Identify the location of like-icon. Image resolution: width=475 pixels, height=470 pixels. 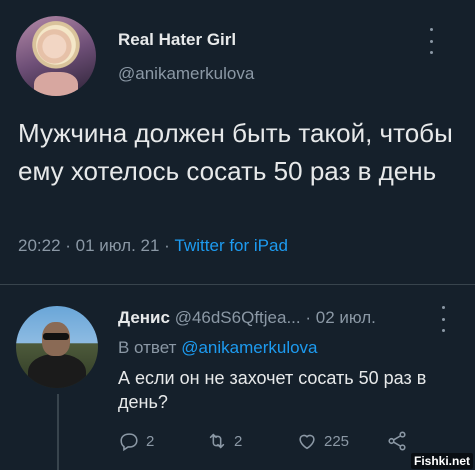
(307, 442).